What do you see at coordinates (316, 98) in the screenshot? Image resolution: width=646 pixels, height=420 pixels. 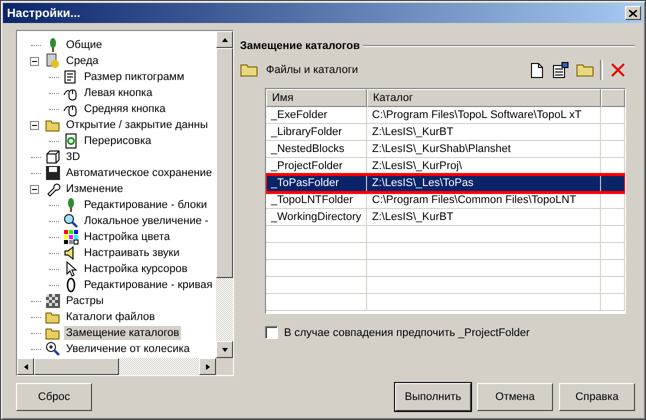 I see `column-header: Имя` at bounding box center [316, 98].